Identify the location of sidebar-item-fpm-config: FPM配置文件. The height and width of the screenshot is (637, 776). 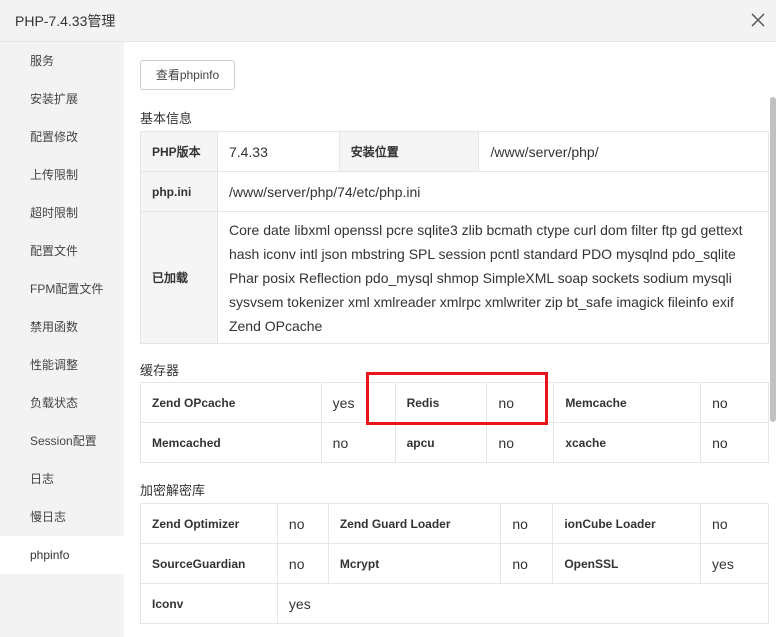
(62, 289).